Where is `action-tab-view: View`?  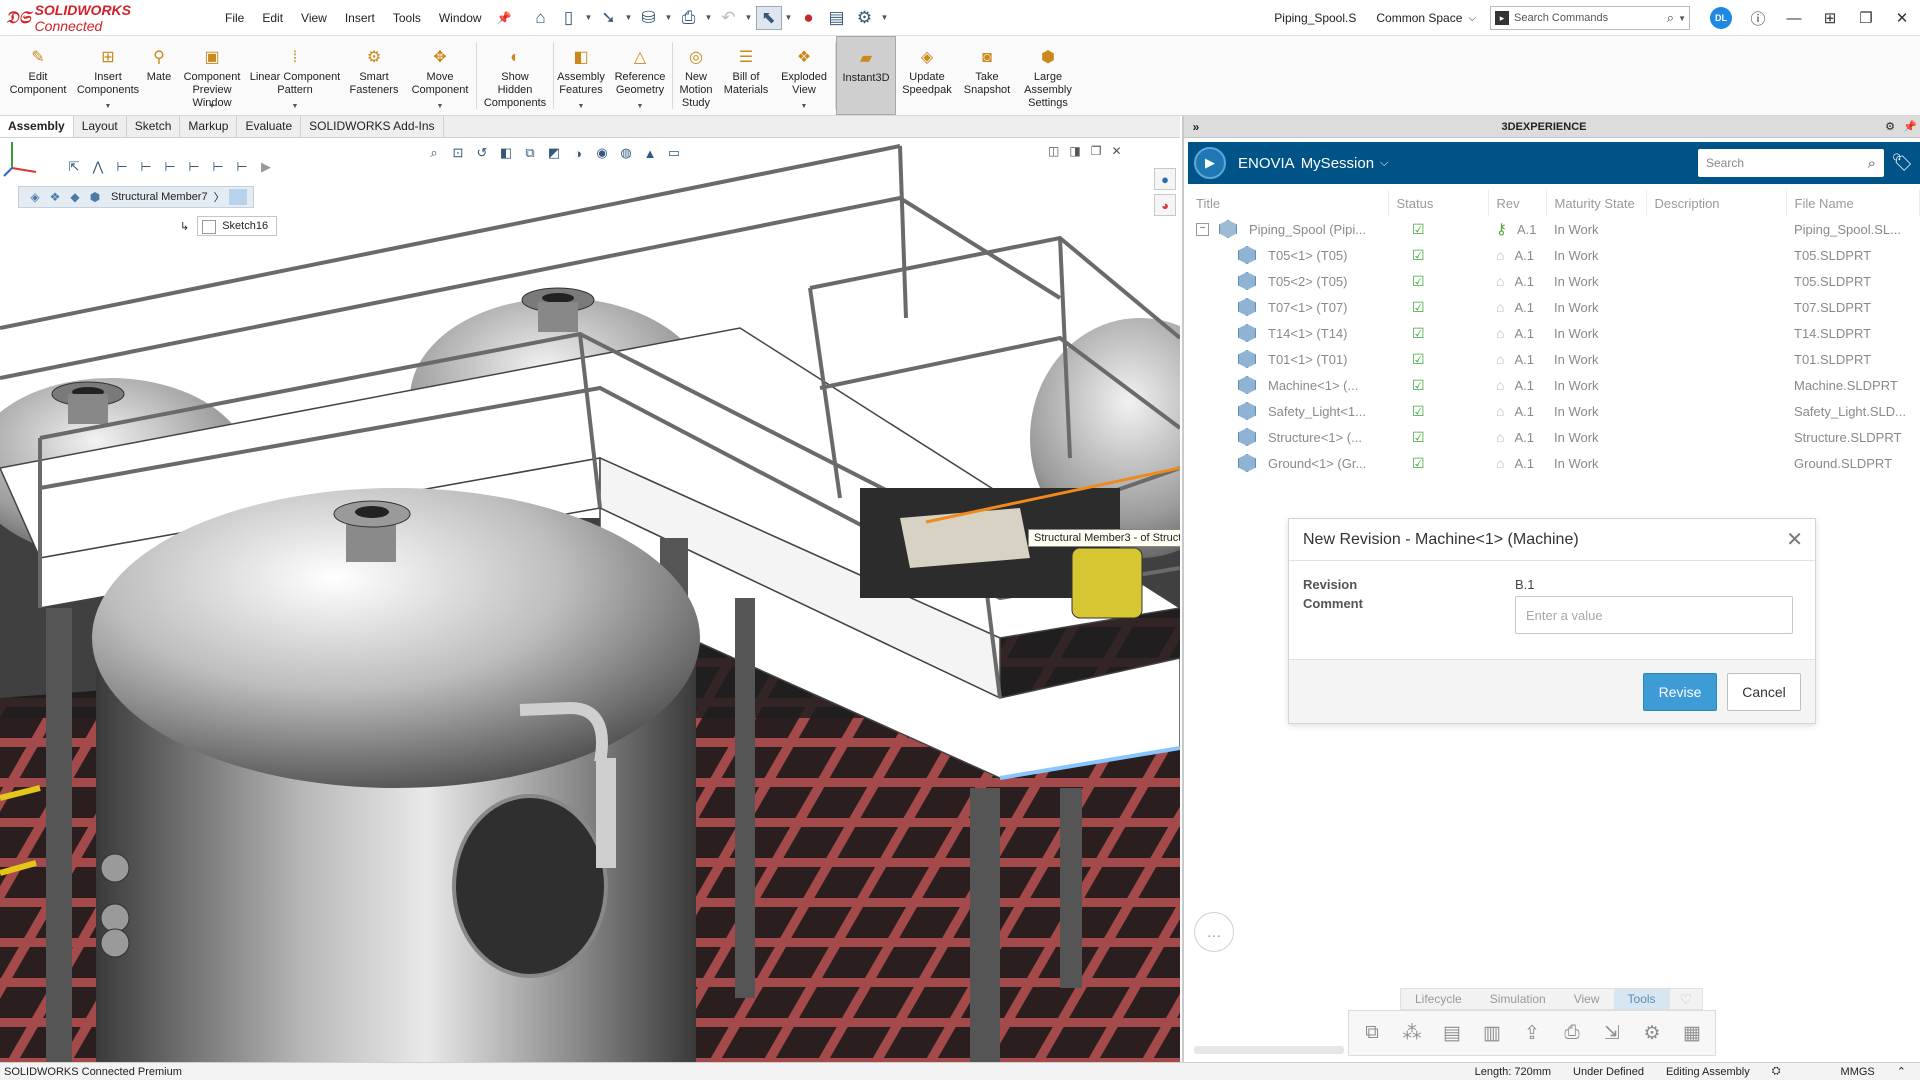 action-tab-view: View is located at coordinates (1587, 999).